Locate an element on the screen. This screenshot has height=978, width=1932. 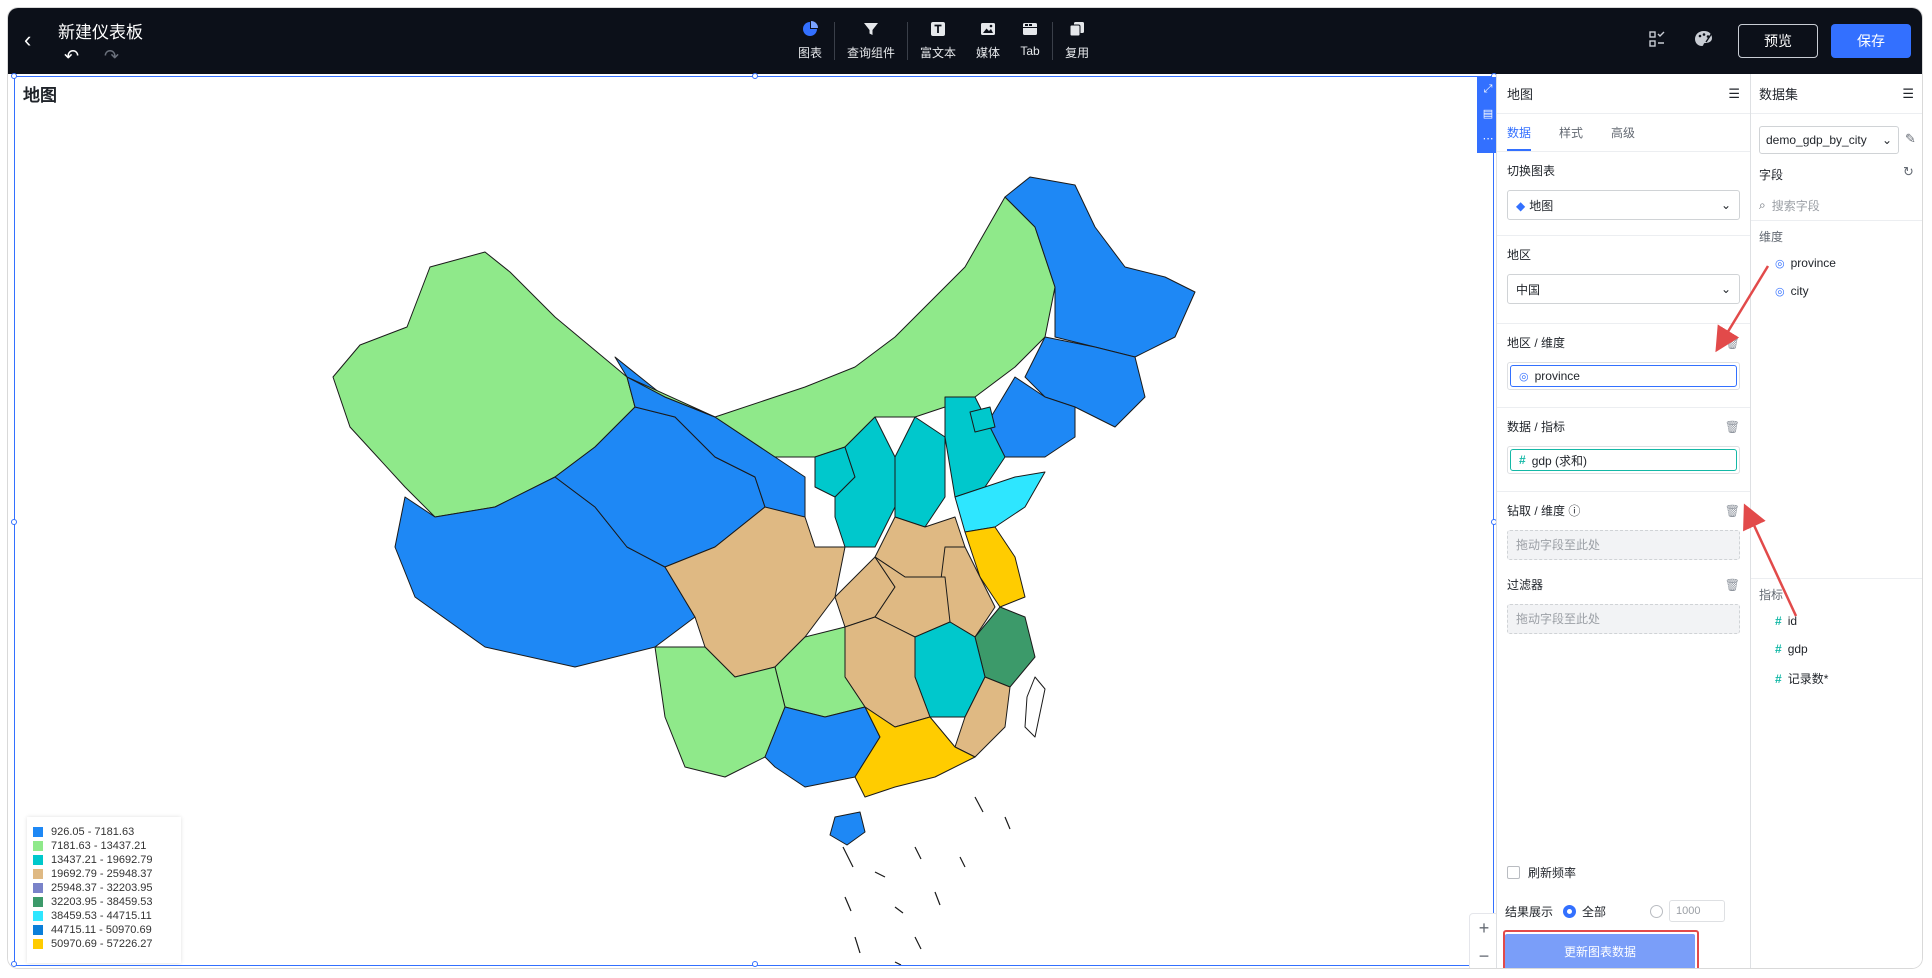
map-type-icon: ◆ is located at coordinates (1521, 205).